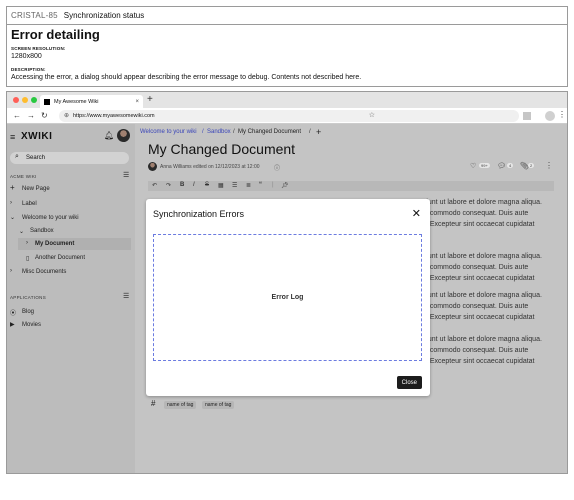  Describe the element at coordinates (54, 244) in the screenshot. I see `sidebar-item-my-document: My Document` at that location.